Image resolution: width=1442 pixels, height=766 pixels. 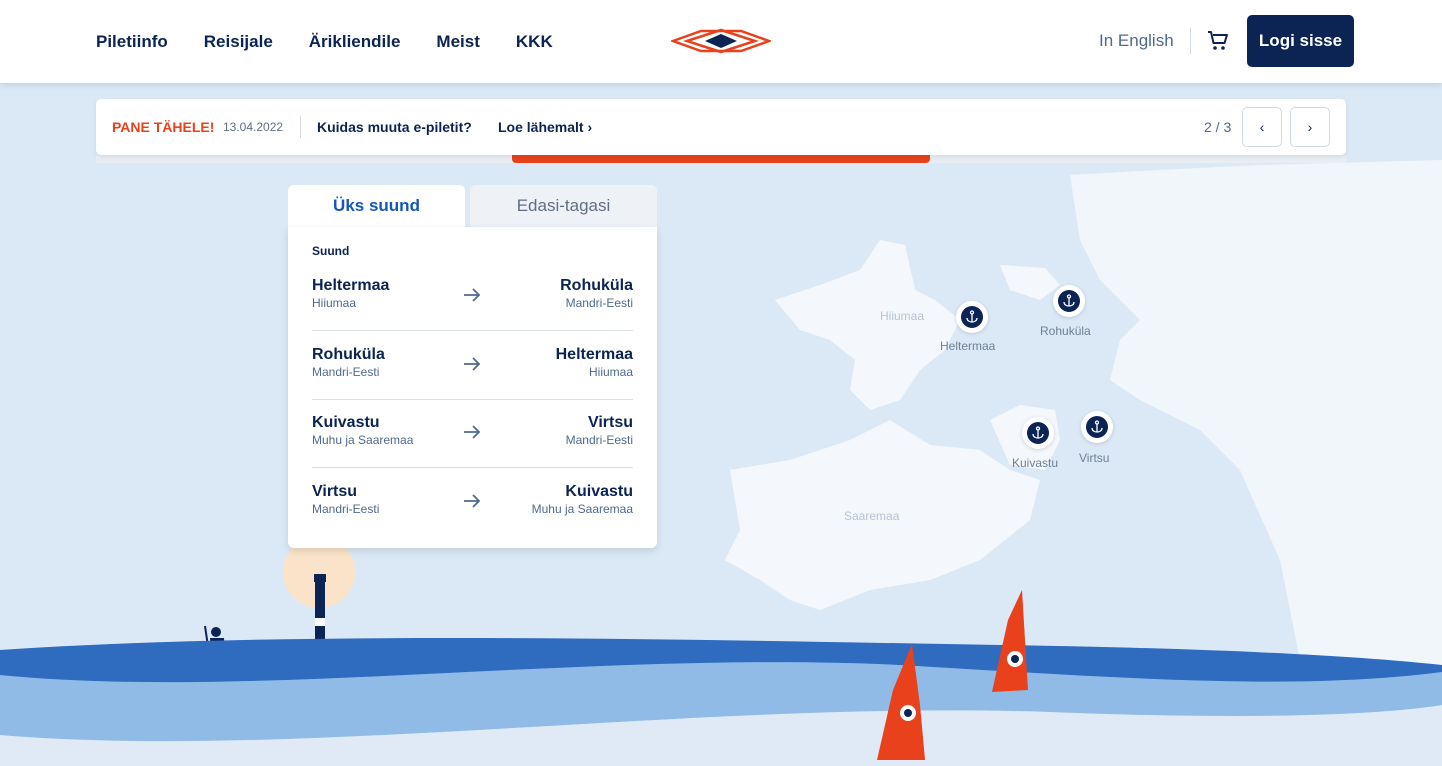 I want to click on route-origin: Rohuküla Mandri-Eesti, so click(x=348, y=362).